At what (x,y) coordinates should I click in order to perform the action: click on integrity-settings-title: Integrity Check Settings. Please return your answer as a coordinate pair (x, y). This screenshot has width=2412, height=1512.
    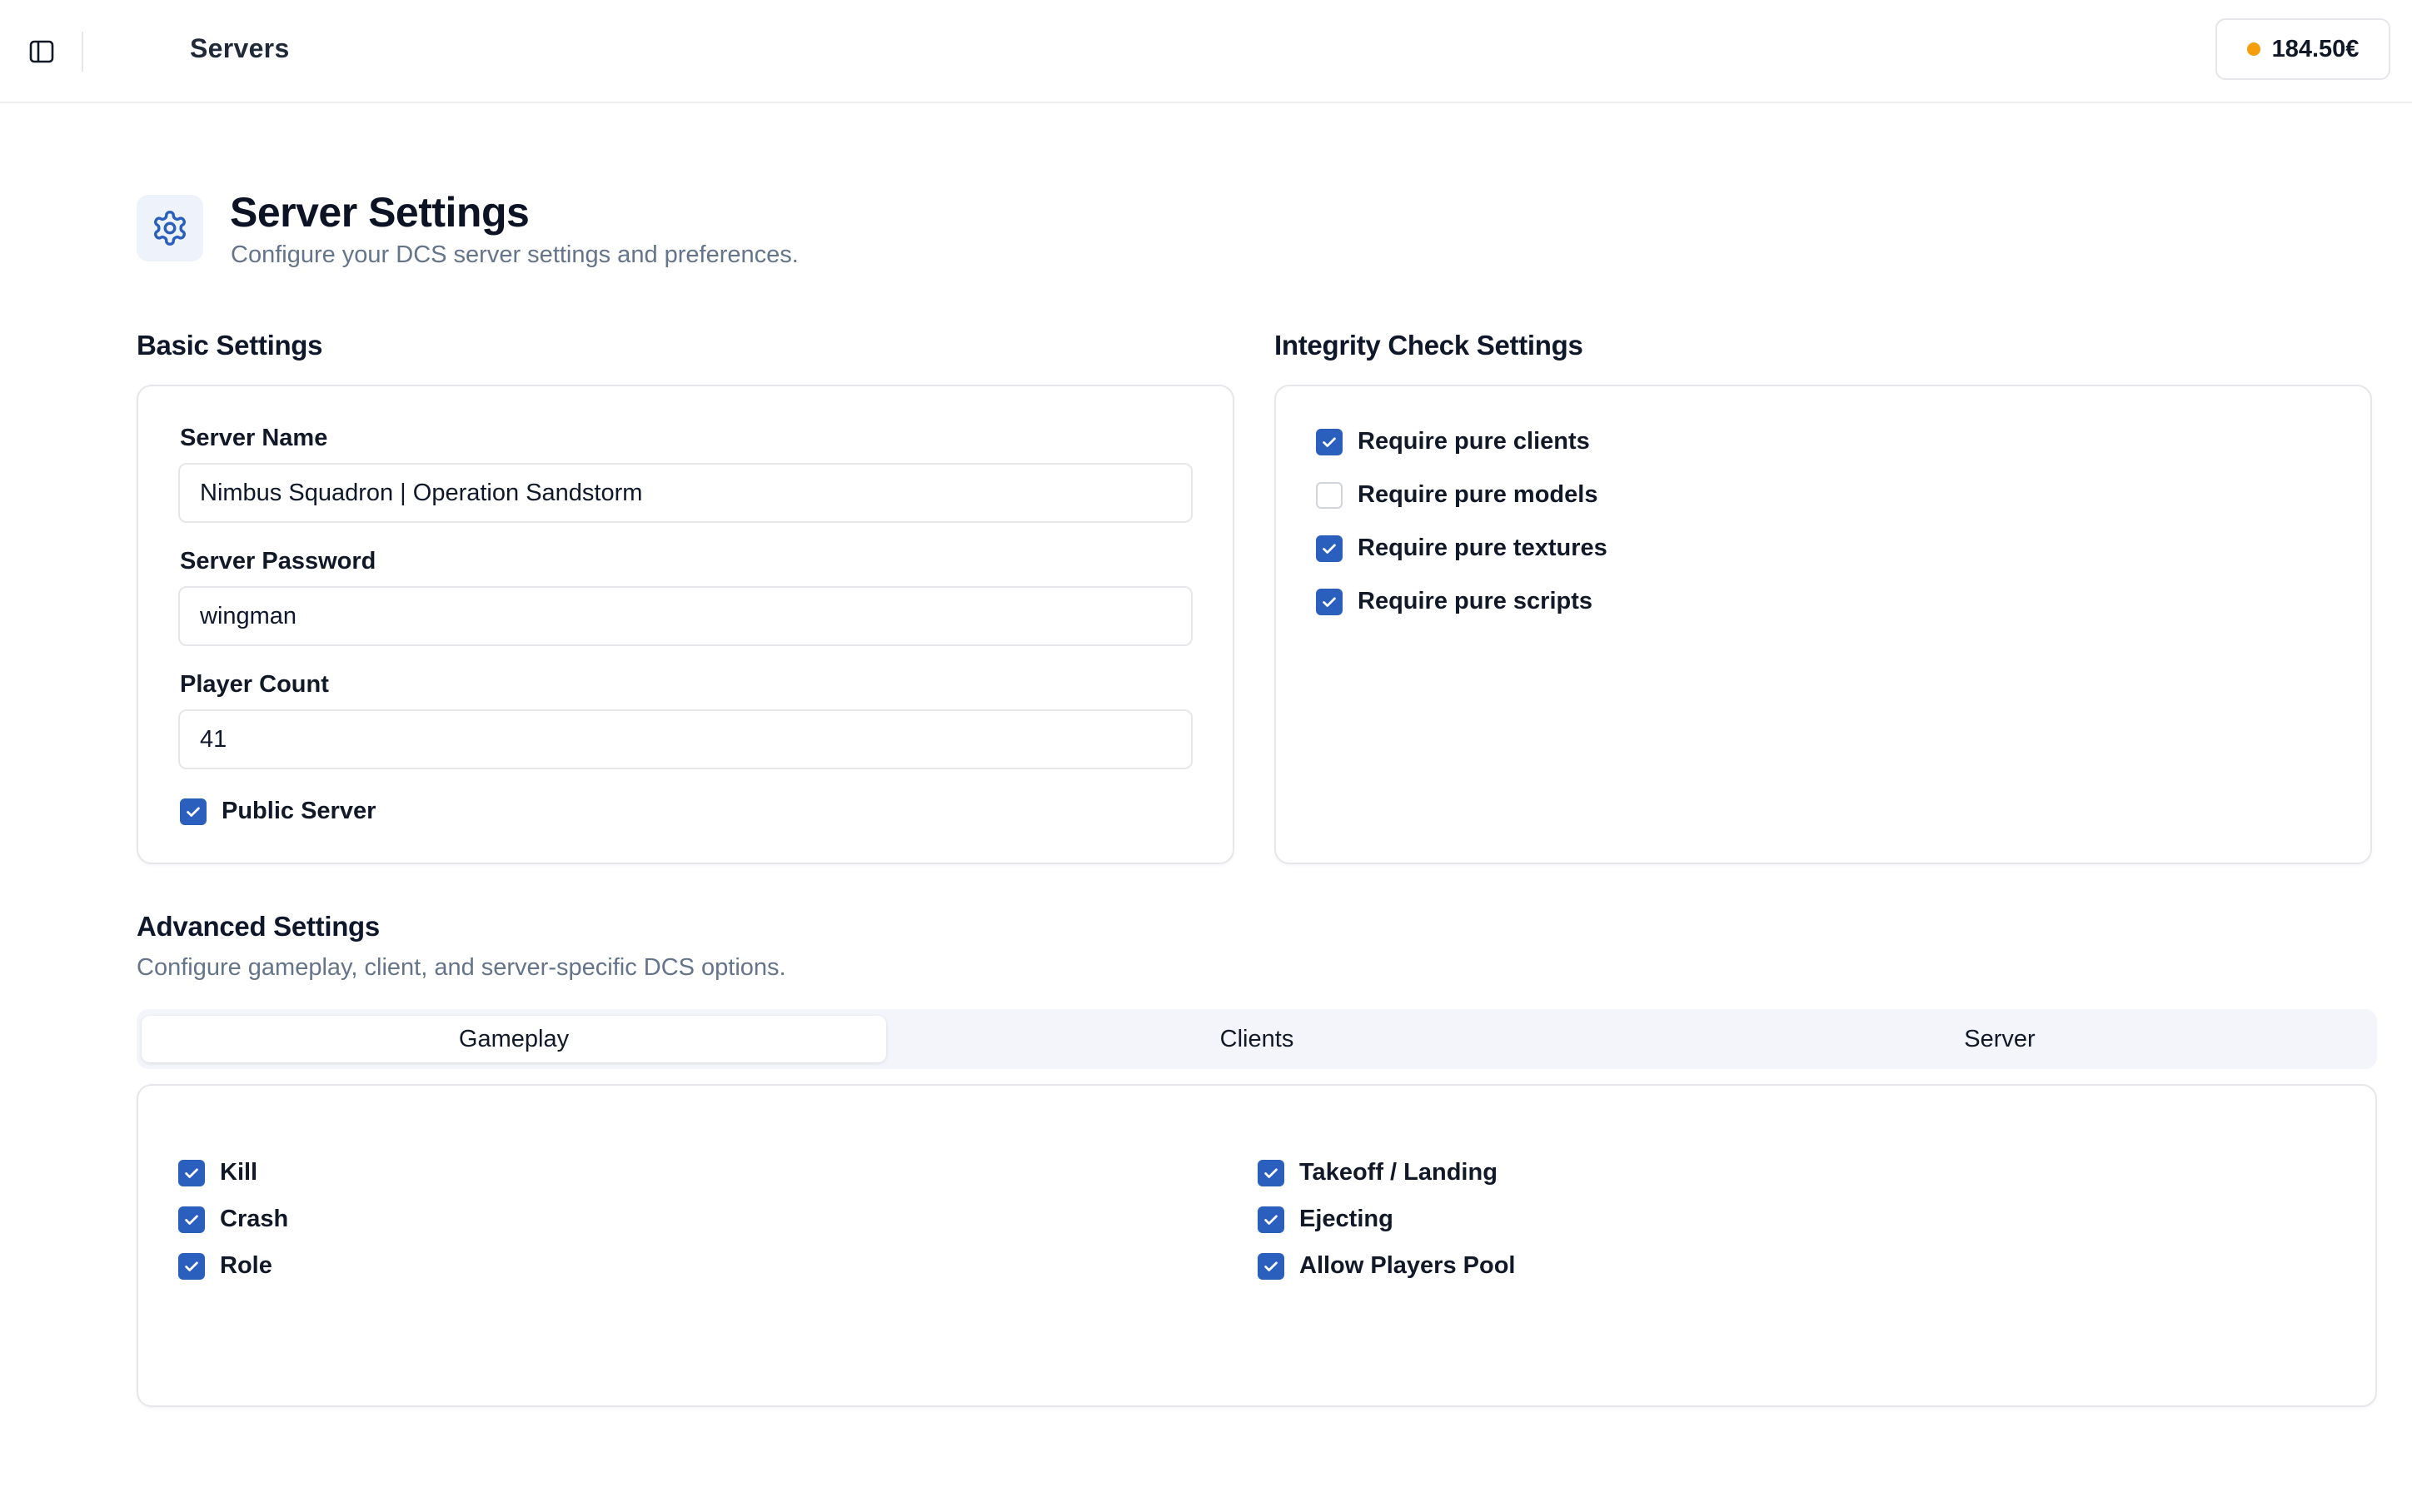
    Looking at the image, I should click on (1429, 346).